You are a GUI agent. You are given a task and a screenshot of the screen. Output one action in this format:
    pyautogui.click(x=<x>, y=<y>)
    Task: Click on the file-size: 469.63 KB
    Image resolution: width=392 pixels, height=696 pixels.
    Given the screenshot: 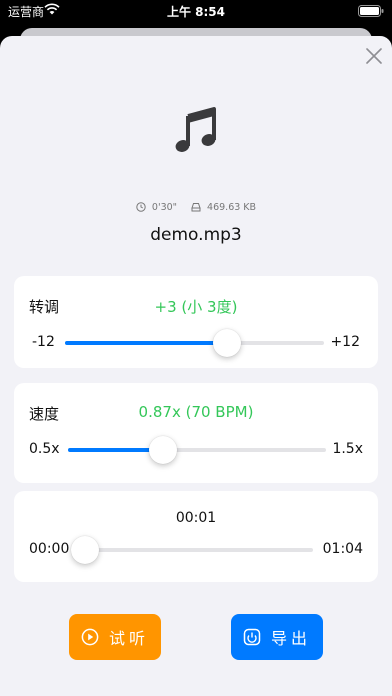 What is the action you would take?
    pyautogui.click(x=232, y=207)
    